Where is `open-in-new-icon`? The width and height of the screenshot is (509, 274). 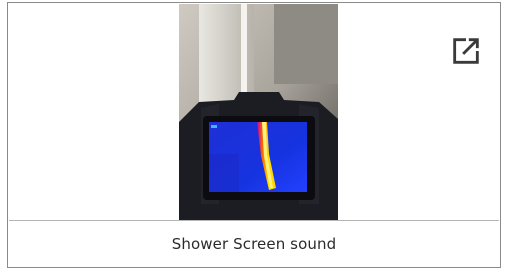
open-in-new-icon is located at coordinates (466, 51).